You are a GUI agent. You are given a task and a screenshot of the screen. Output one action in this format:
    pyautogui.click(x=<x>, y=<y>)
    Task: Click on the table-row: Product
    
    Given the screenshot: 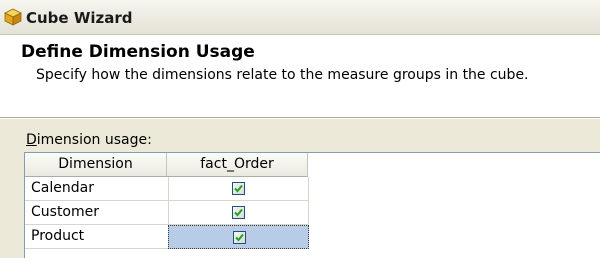 What is the action you would take?
    pyautogui.click(x=167, y=237)
    